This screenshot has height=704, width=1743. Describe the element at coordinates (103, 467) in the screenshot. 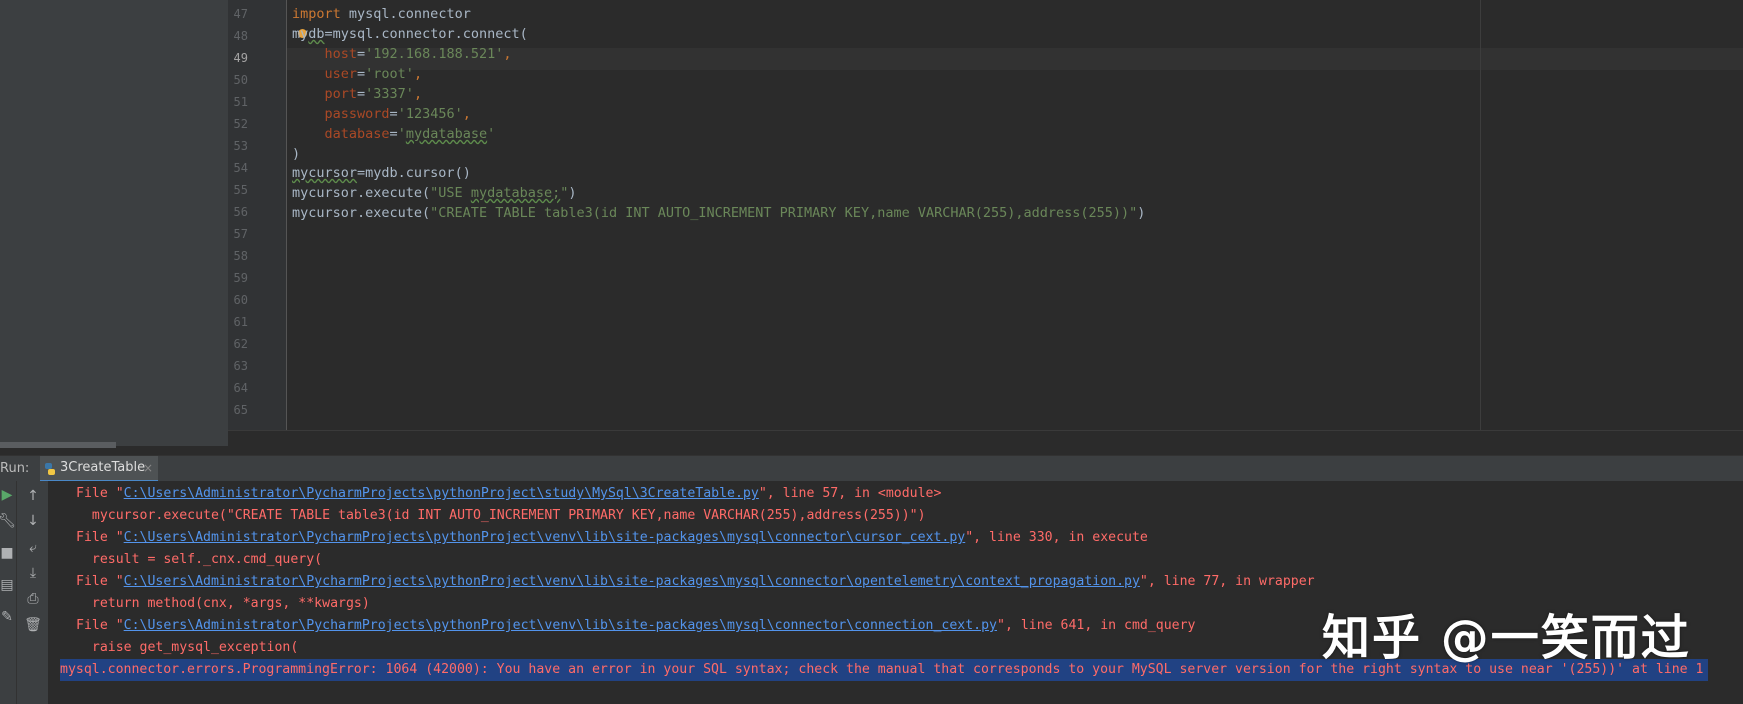

I see `run-tab-label: 3CreateTable` at that location.